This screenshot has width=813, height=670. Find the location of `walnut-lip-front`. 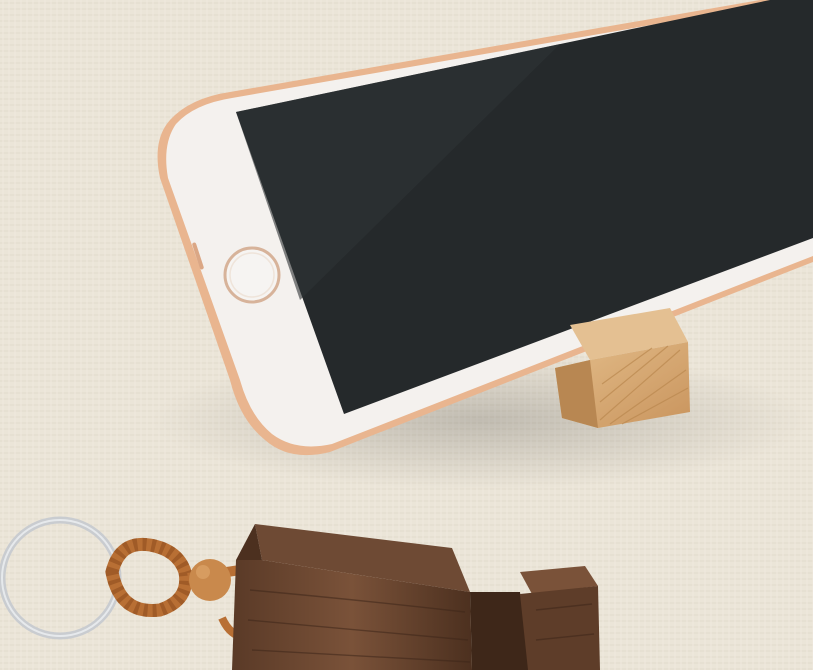

walnut-lip-front is located at coordinates (560, 628).